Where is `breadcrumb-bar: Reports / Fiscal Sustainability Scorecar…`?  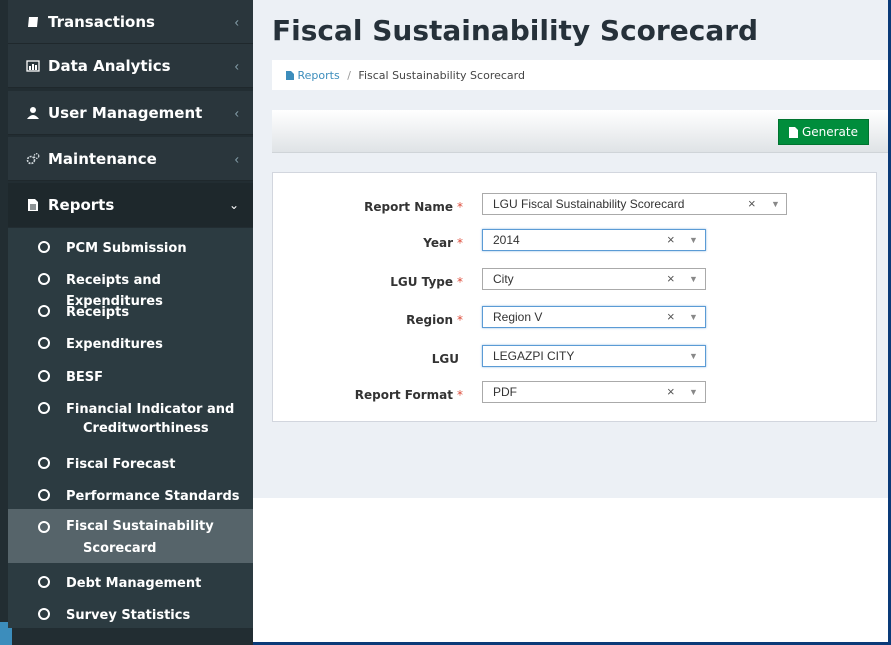 breadcrumb-bar: Reports / Fiscal Sustainability Scorecar… is located at coordinates (580, 75).